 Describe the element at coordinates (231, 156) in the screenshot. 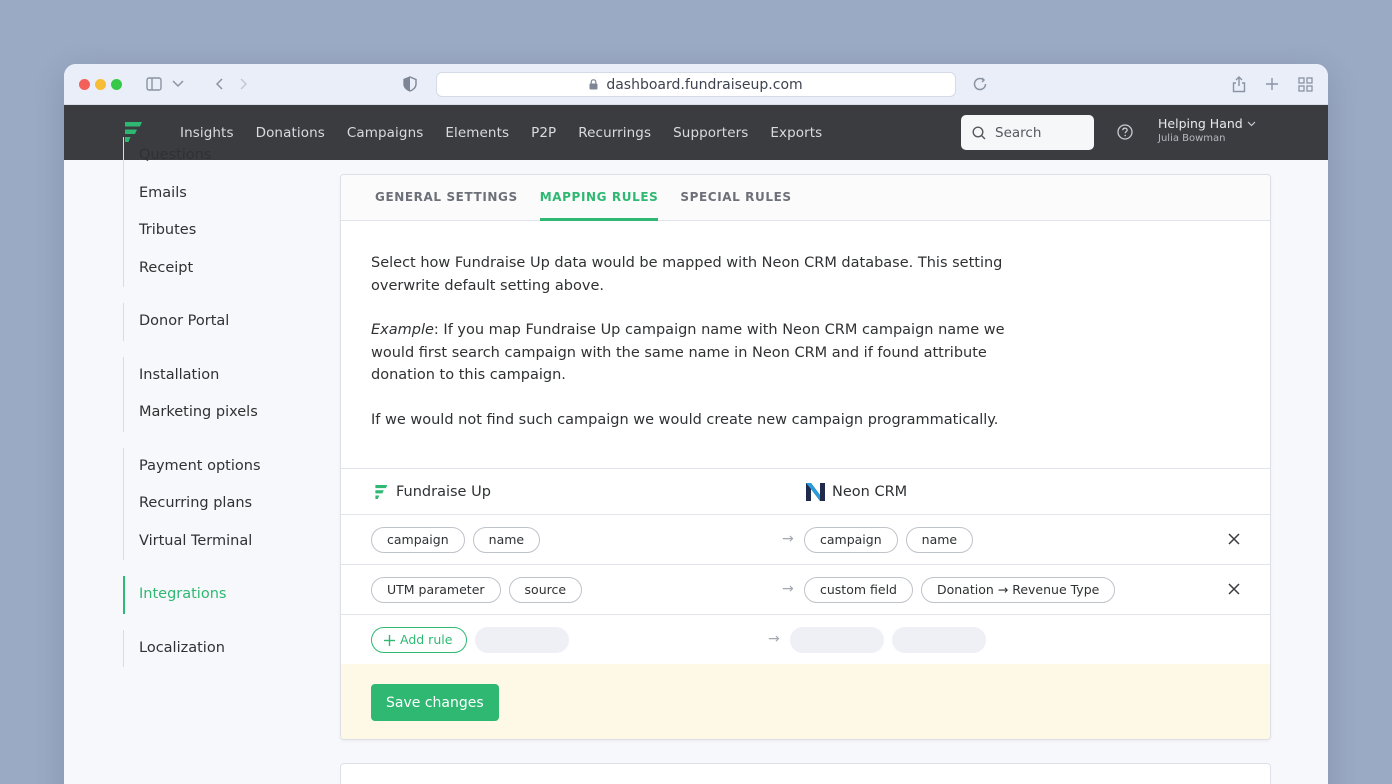

I see `sidebar-item-questions: Questions` at that location.